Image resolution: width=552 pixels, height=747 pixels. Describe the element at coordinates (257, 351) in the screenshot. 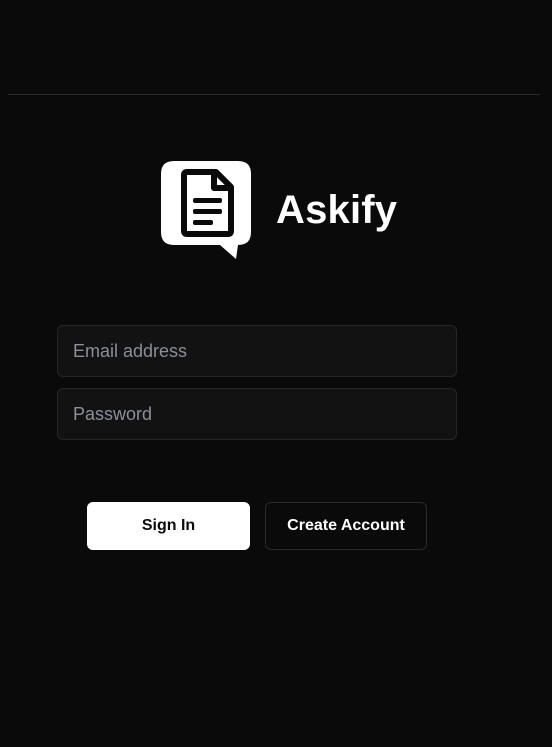

I see `email-field` at that location.